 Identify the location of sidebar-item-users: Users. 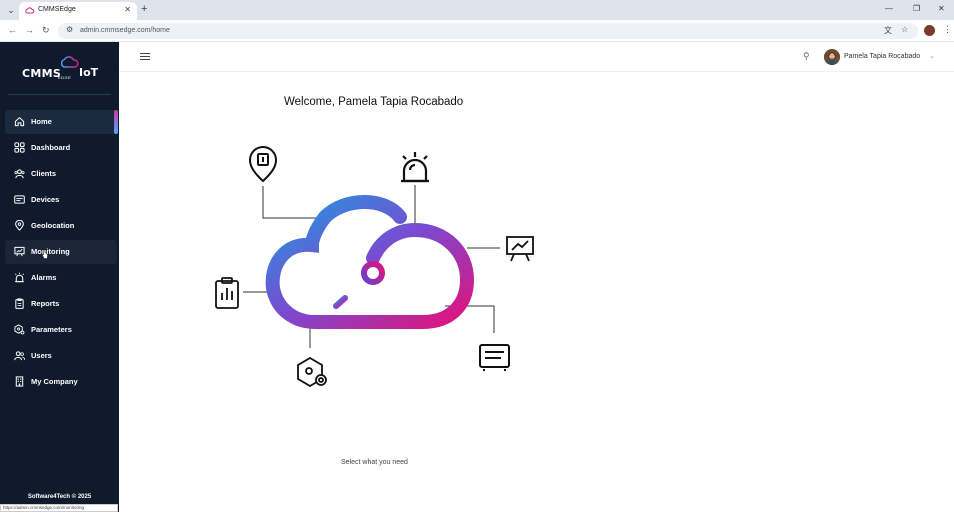
(61, 356).